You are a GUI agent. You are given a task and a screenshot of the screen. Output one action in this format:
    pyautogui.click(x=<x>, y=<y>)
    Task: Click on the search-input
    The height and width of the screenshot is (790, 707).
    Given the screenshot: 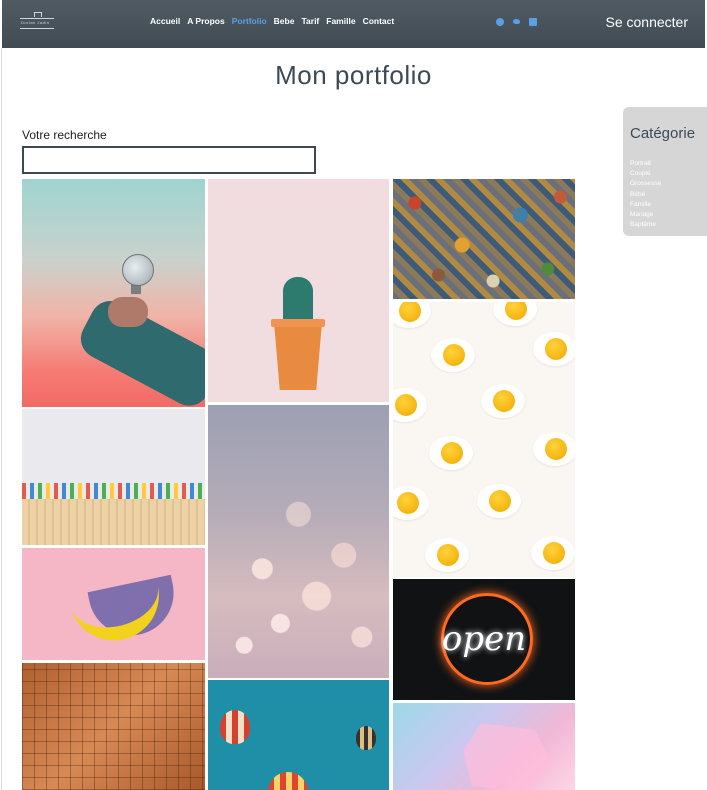 What is the action you would take?
    pyautogui.click(x=169, y=160)
    